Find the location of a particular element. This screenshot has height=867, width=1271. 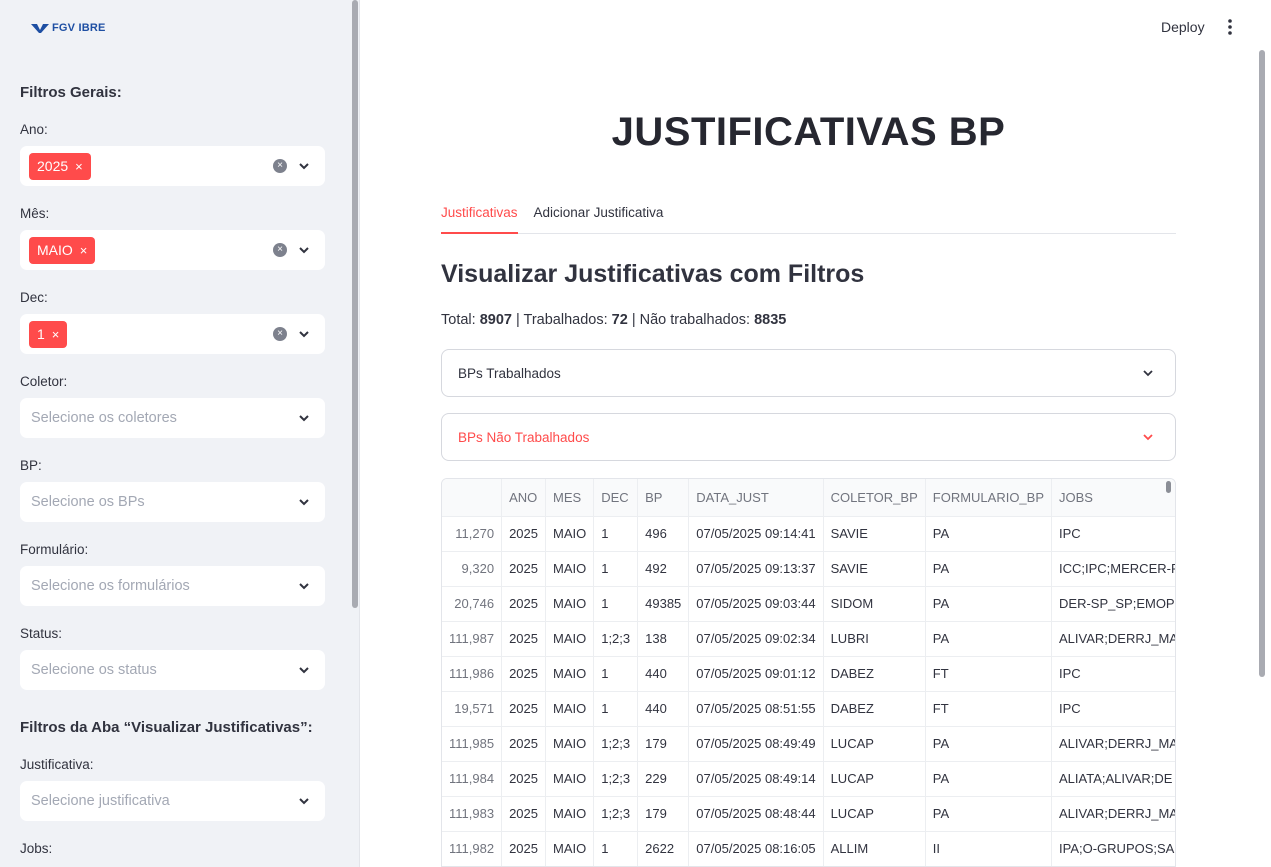

main-scrollbar is located at coordinates (1262, 363).